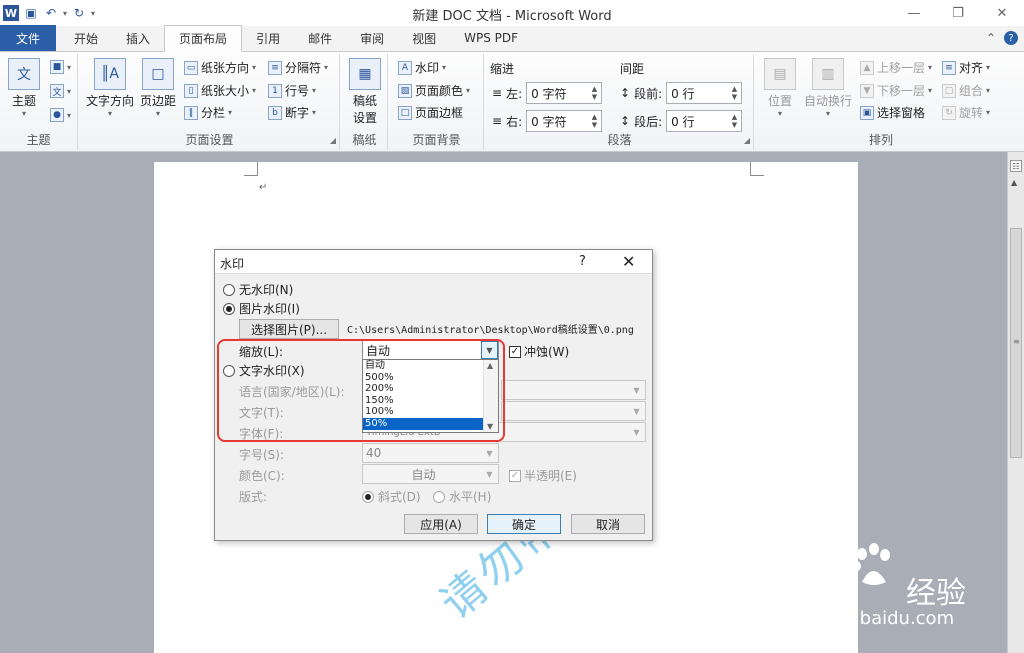  I want to click on send-backward-button: ▼ 下移一层 ▾, so click(896, 90).